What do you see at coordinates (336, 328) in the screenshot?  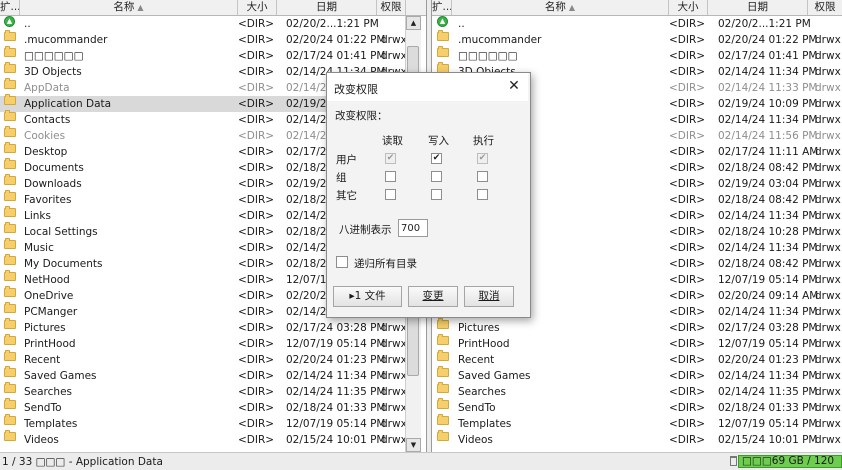 I see `file-date: 02/17/24 03:28 PM` at bounding box center [336, 328].